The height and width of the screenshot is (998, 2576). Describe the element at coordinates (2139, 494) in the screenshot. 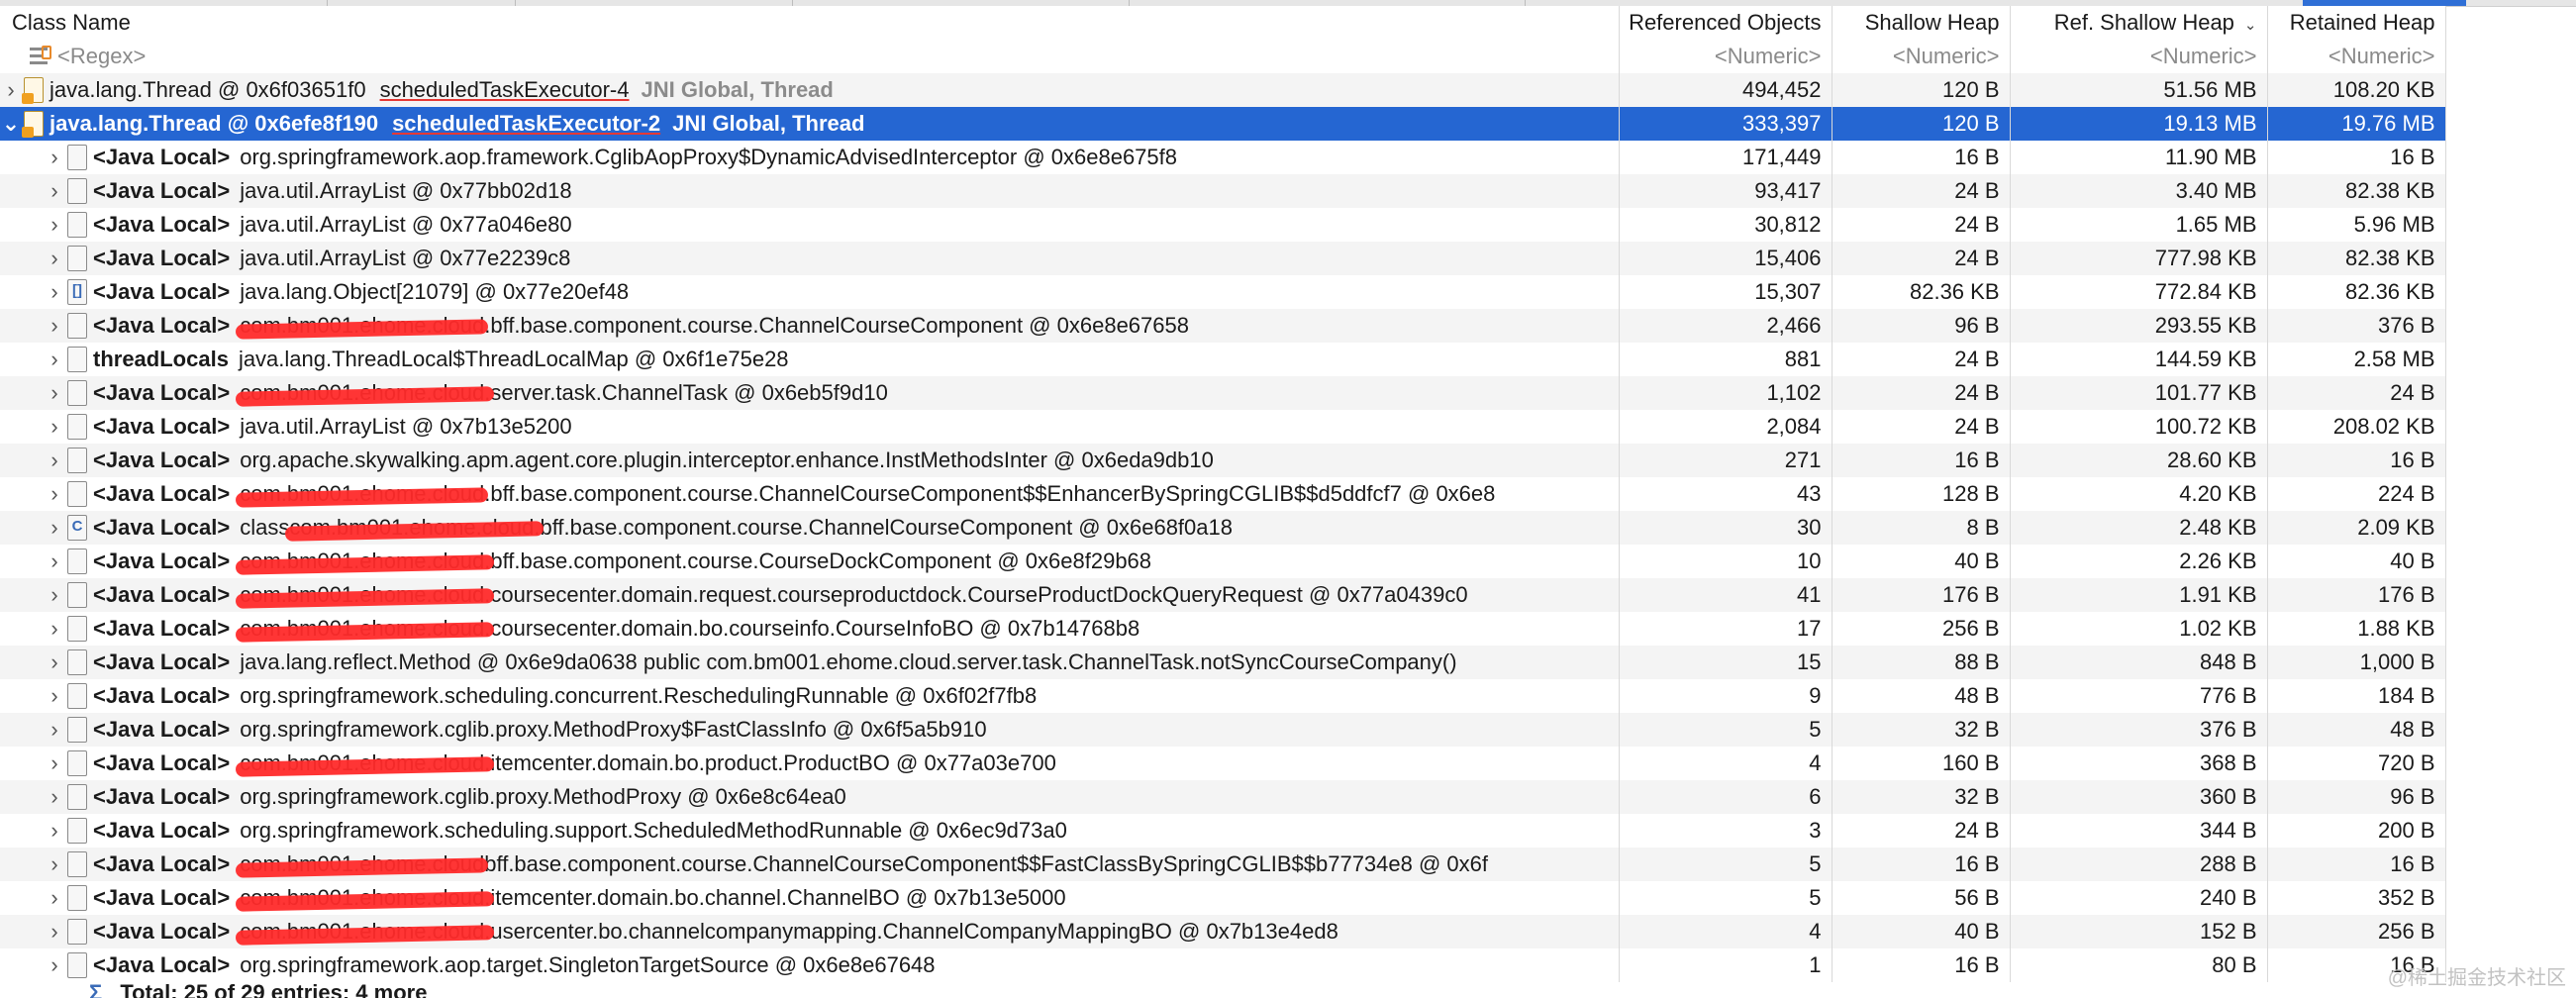

I see `ref-shallow-heap-cell: 4.20 KB` at that location.